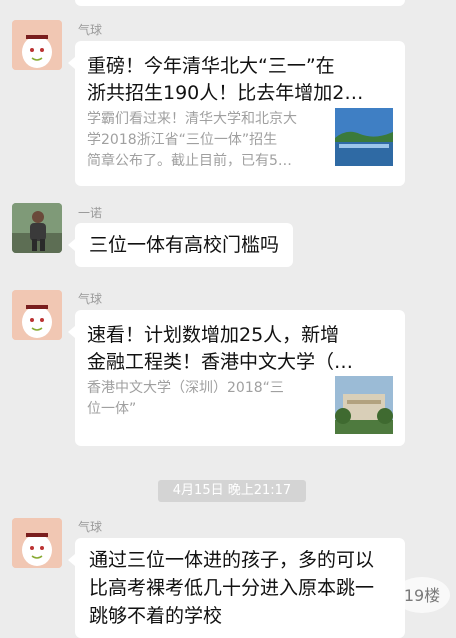 The image size is (456, 638). Describe the element at coordinates (192, 119) in the screenshot. I see `card-desc-line: 学霸们看过来！清华大学和北京大` at that location.